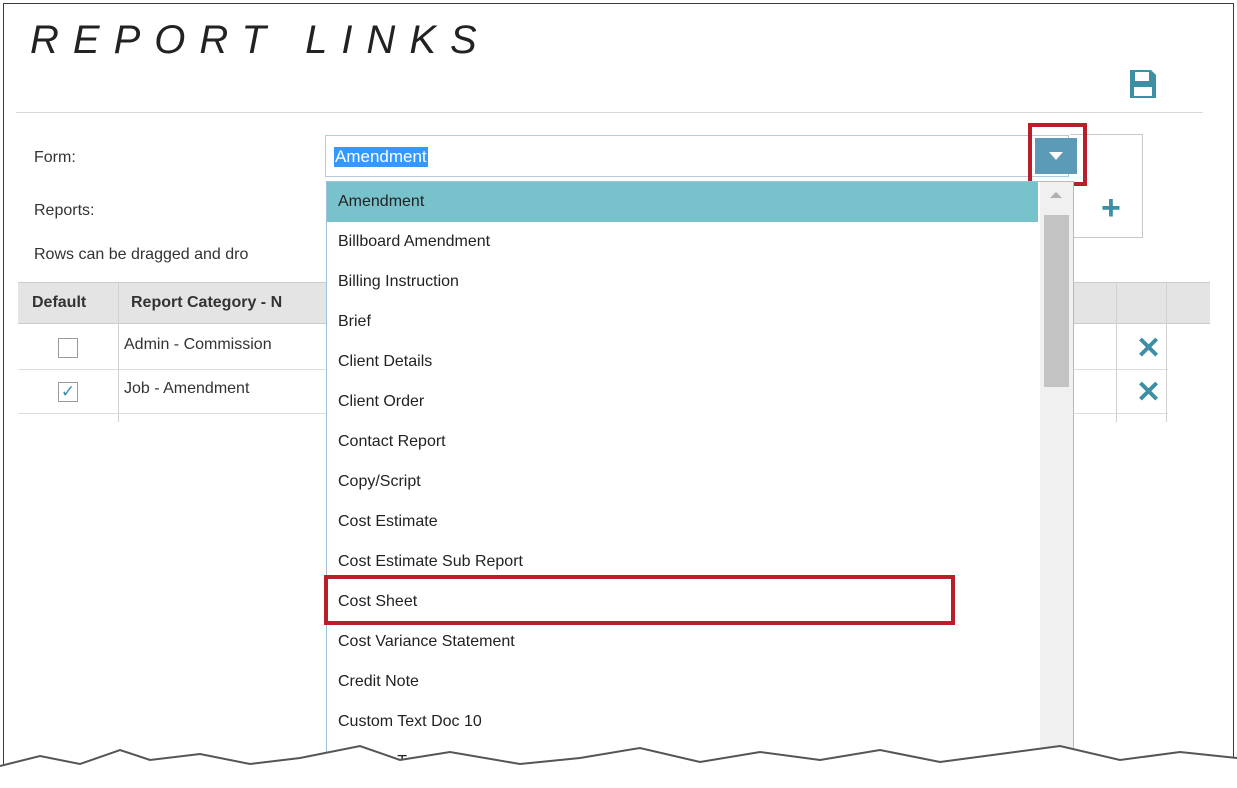 The width and height of the screenshot is (1237, 788). I want to click on plus-icon: +, so click(1111, 208).